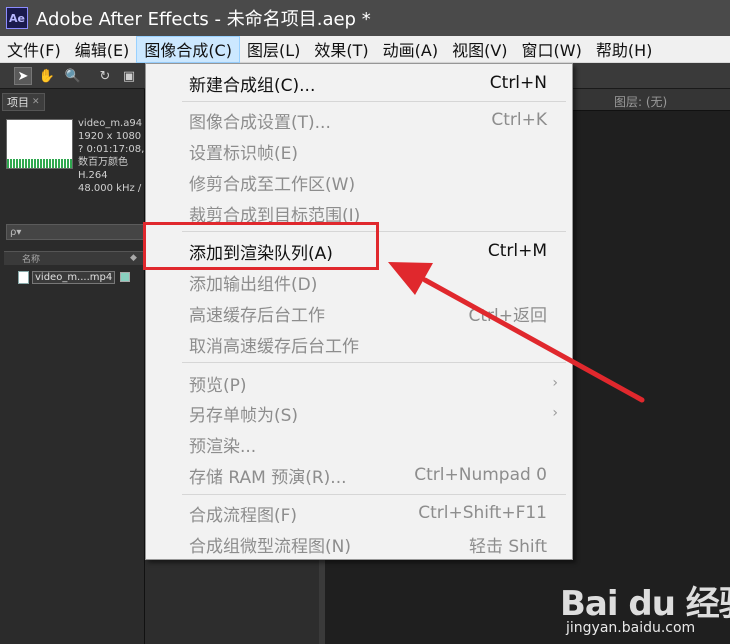 The height and width of the screenshot is (644, 730). Describe the element at coordinates (517, 251) in the screenshot. I see `menu-item-shortcut: Ctrl+M` at that location.